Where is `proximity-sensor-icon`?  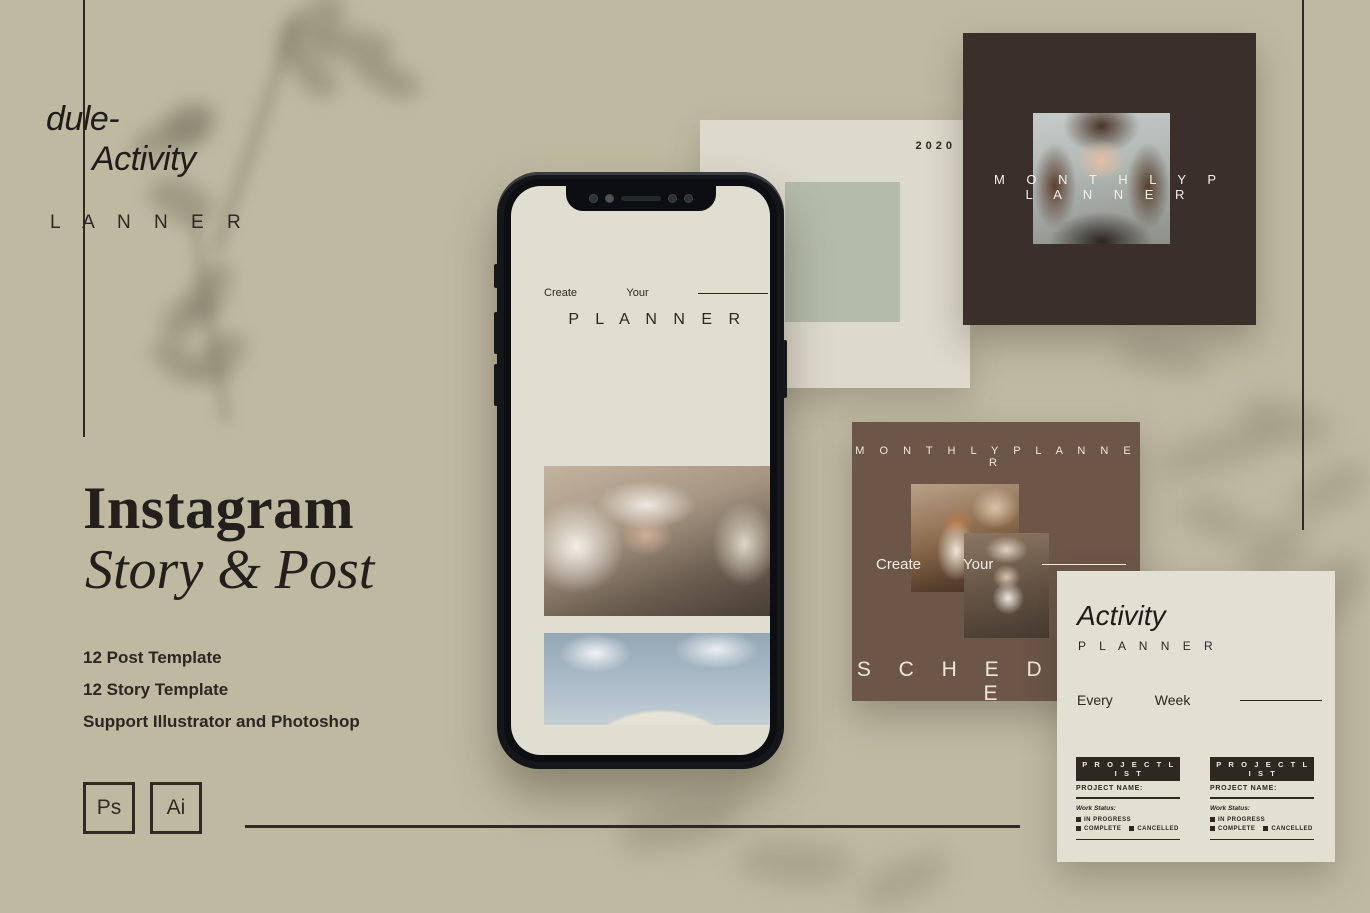 proximity-sensor-icon is located at coordinates (609, 198).